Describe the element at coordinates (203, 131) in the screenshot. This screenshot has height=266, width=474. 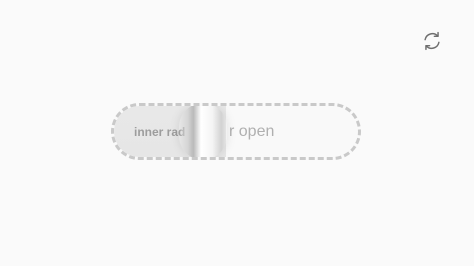
I see `toggle-thumb` at that location.